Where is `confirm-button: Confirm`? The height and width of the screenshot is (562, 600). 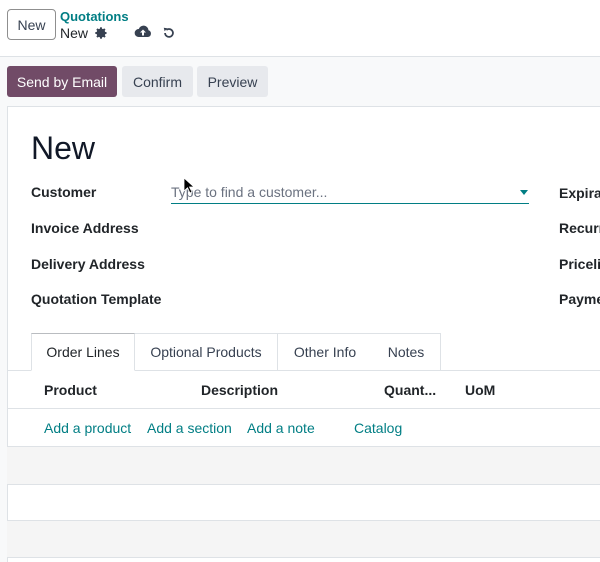
confirm-button: Confirm is located at coordinates (157, 81).